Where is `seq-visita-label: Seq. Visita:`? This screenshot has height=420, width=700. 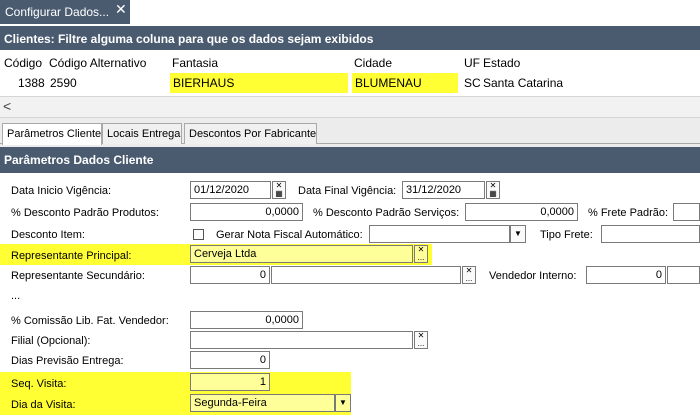
seq-visita-label: Seq. Visita: is located at coordinates (39, 384).